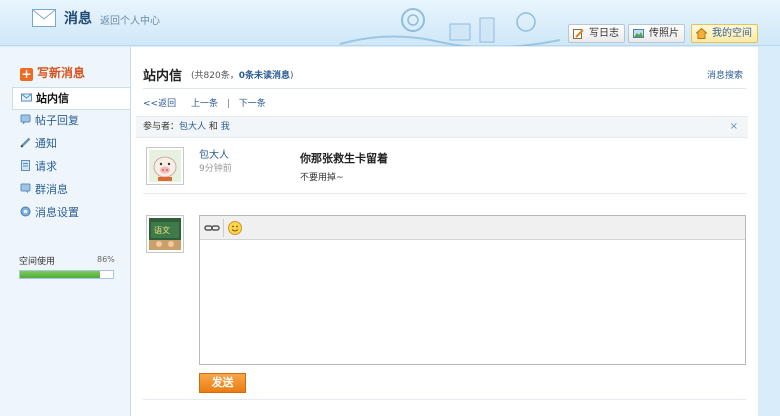  What do you see at coordinates (106, 259) in the screenshot?
I see `space-usage-percent: 86%` at bounding box center [106, 259].